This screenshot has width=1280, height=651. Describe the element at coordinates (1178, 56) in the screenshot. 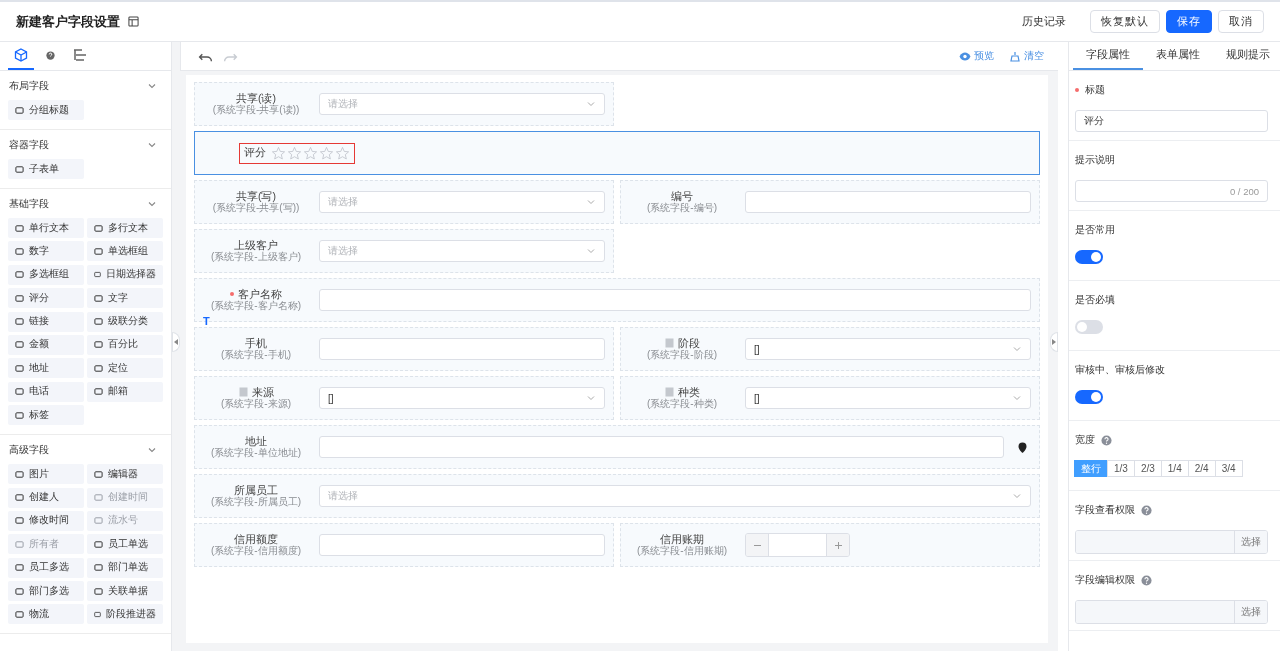

I see `panel-tab: 表单属性` at that location.